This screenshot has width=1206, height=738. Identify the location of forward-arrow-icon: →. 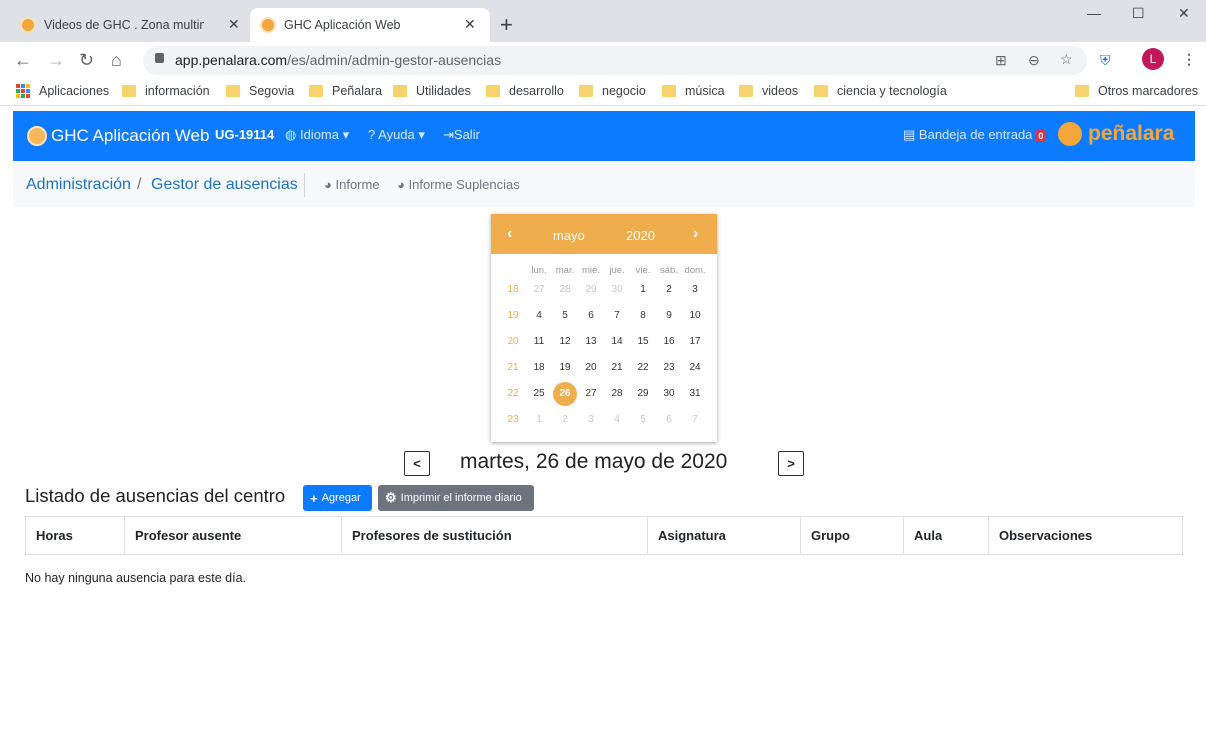
(56, 60).